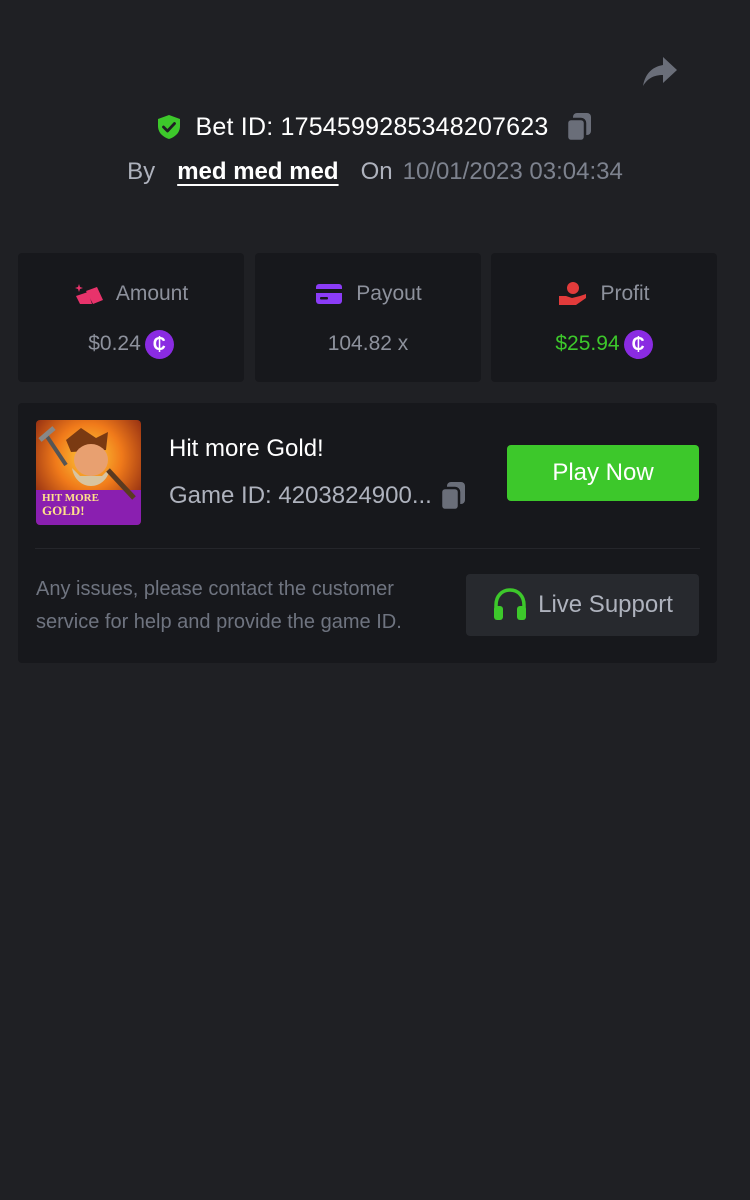  What do you see at coordinates (88, 472) in the screenshot?
I see `game-thumbnail: HIT MORE GOLD!` at bounding box center [88, 472].